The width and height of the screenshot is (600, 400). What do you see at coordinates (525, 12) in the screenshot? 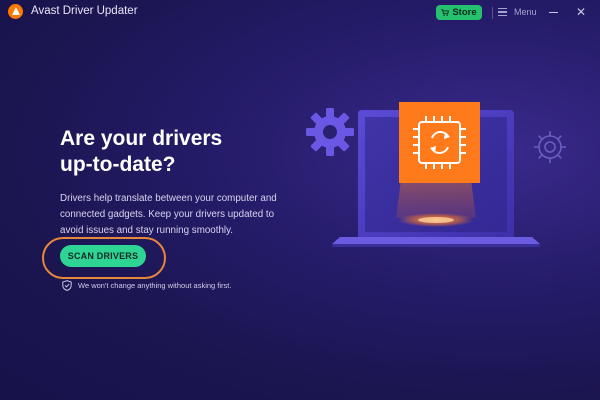
I see `menu-button: Menu` at bounding box center [525, 12].